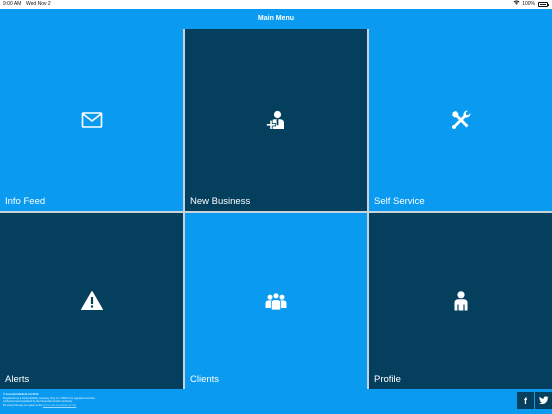 Image resolution: width=552 pixels, height=414 pixels. I want to click on tile-label: Clients, so click(205, 379).